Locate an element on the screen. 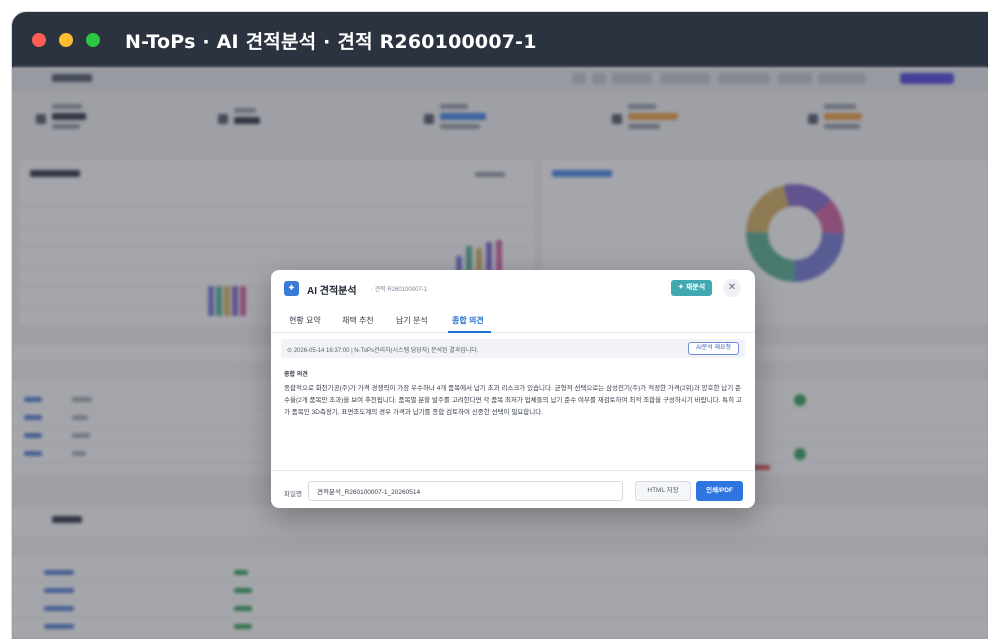 Image resolution: width=988 pixels, height=639 pixels. modal-footer: 파일명 HTML 저장 인쇄/PDF is located at coordinates (513, 489).